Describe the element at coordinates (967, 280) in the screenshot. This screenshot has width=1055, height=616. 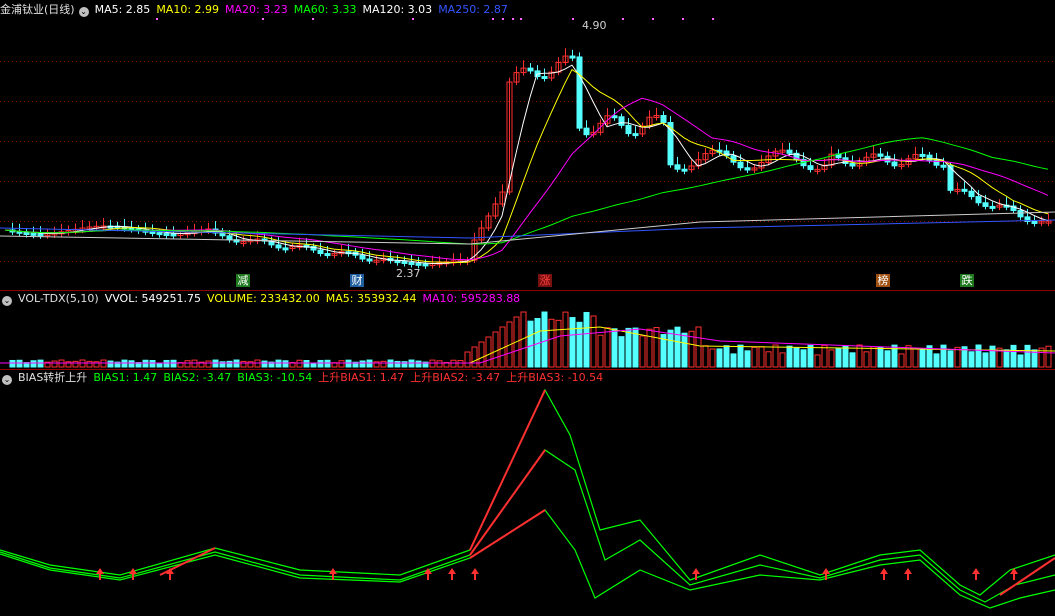
I see `event-marker: 跌` at that location.